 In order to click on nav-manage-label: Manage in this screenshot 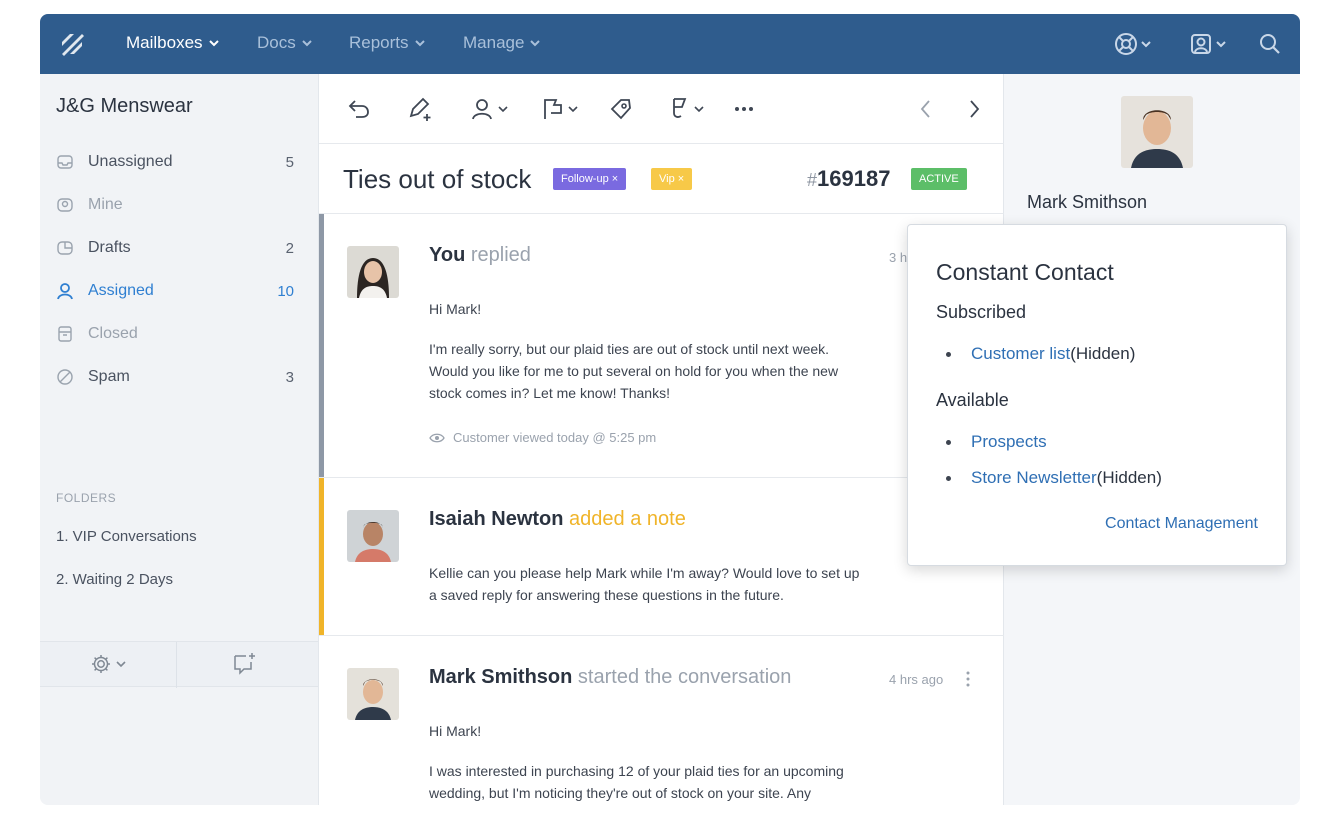, I will do `click(494, 42)`.